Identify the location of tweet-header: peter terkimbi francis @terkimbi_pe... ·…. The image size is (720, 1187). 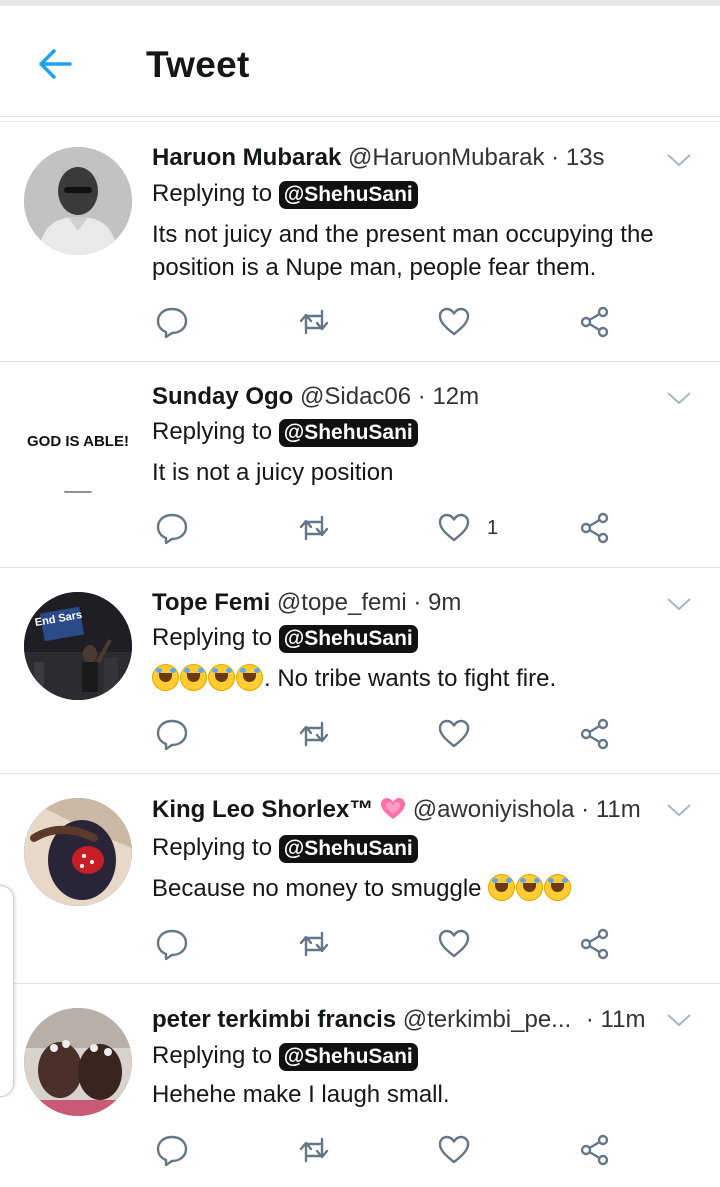
(398, 1020).